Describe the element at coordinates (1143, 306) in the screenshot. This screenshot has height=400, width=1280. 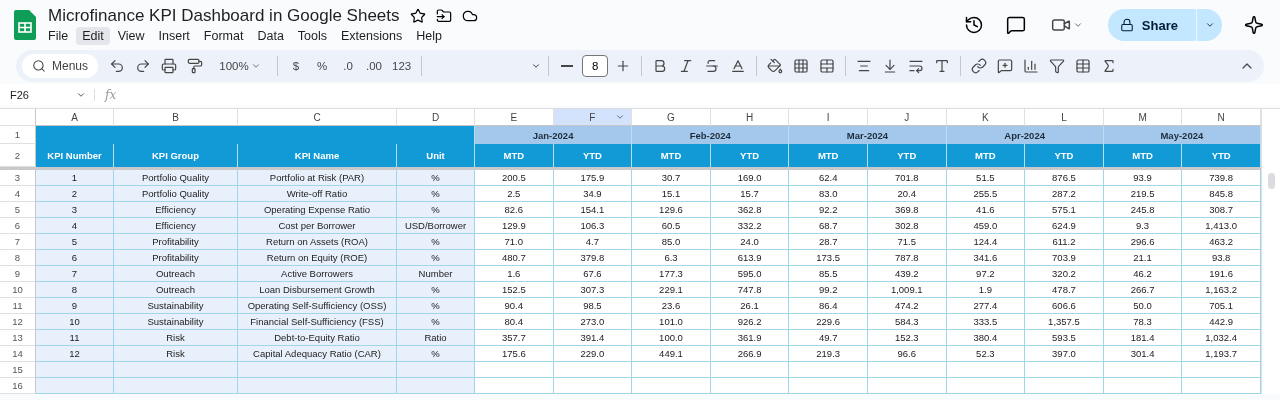
I see `table-cell: 50.0` at that location.